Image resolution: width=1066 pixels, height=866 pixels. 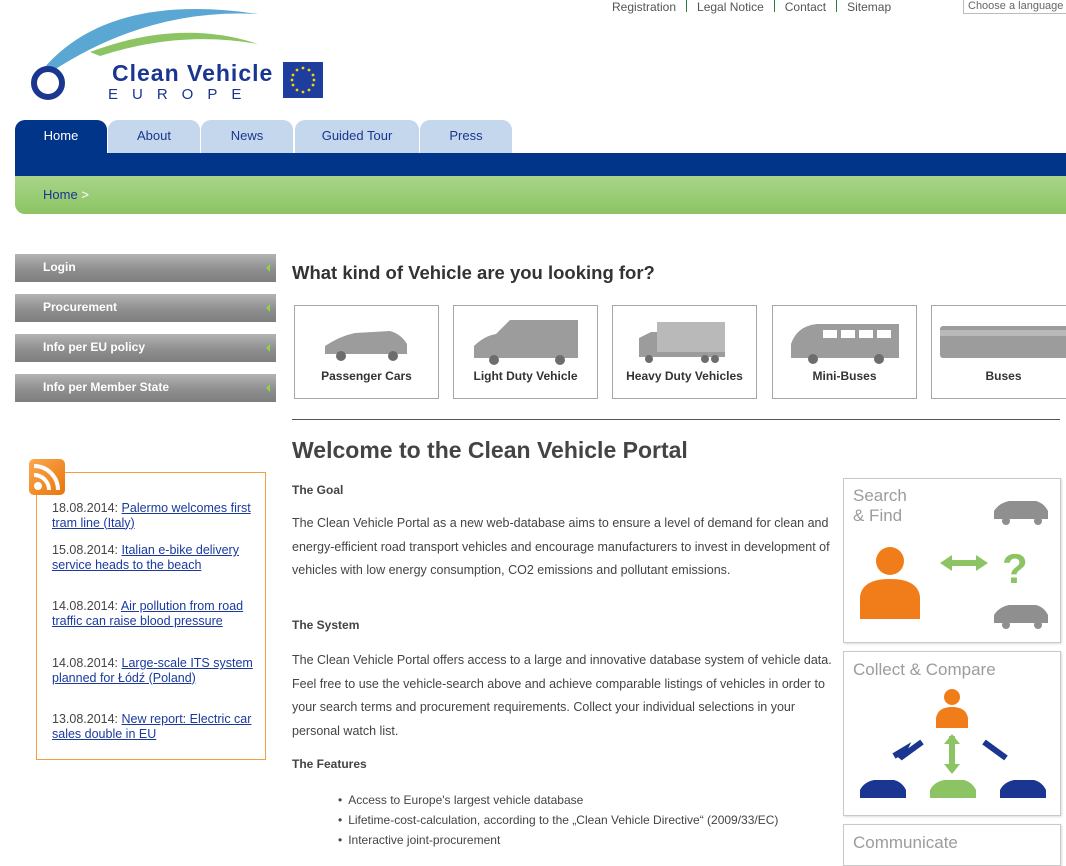 I want to click on logo: Clean Vehicle EUROPE, so click(x=180, y=55).